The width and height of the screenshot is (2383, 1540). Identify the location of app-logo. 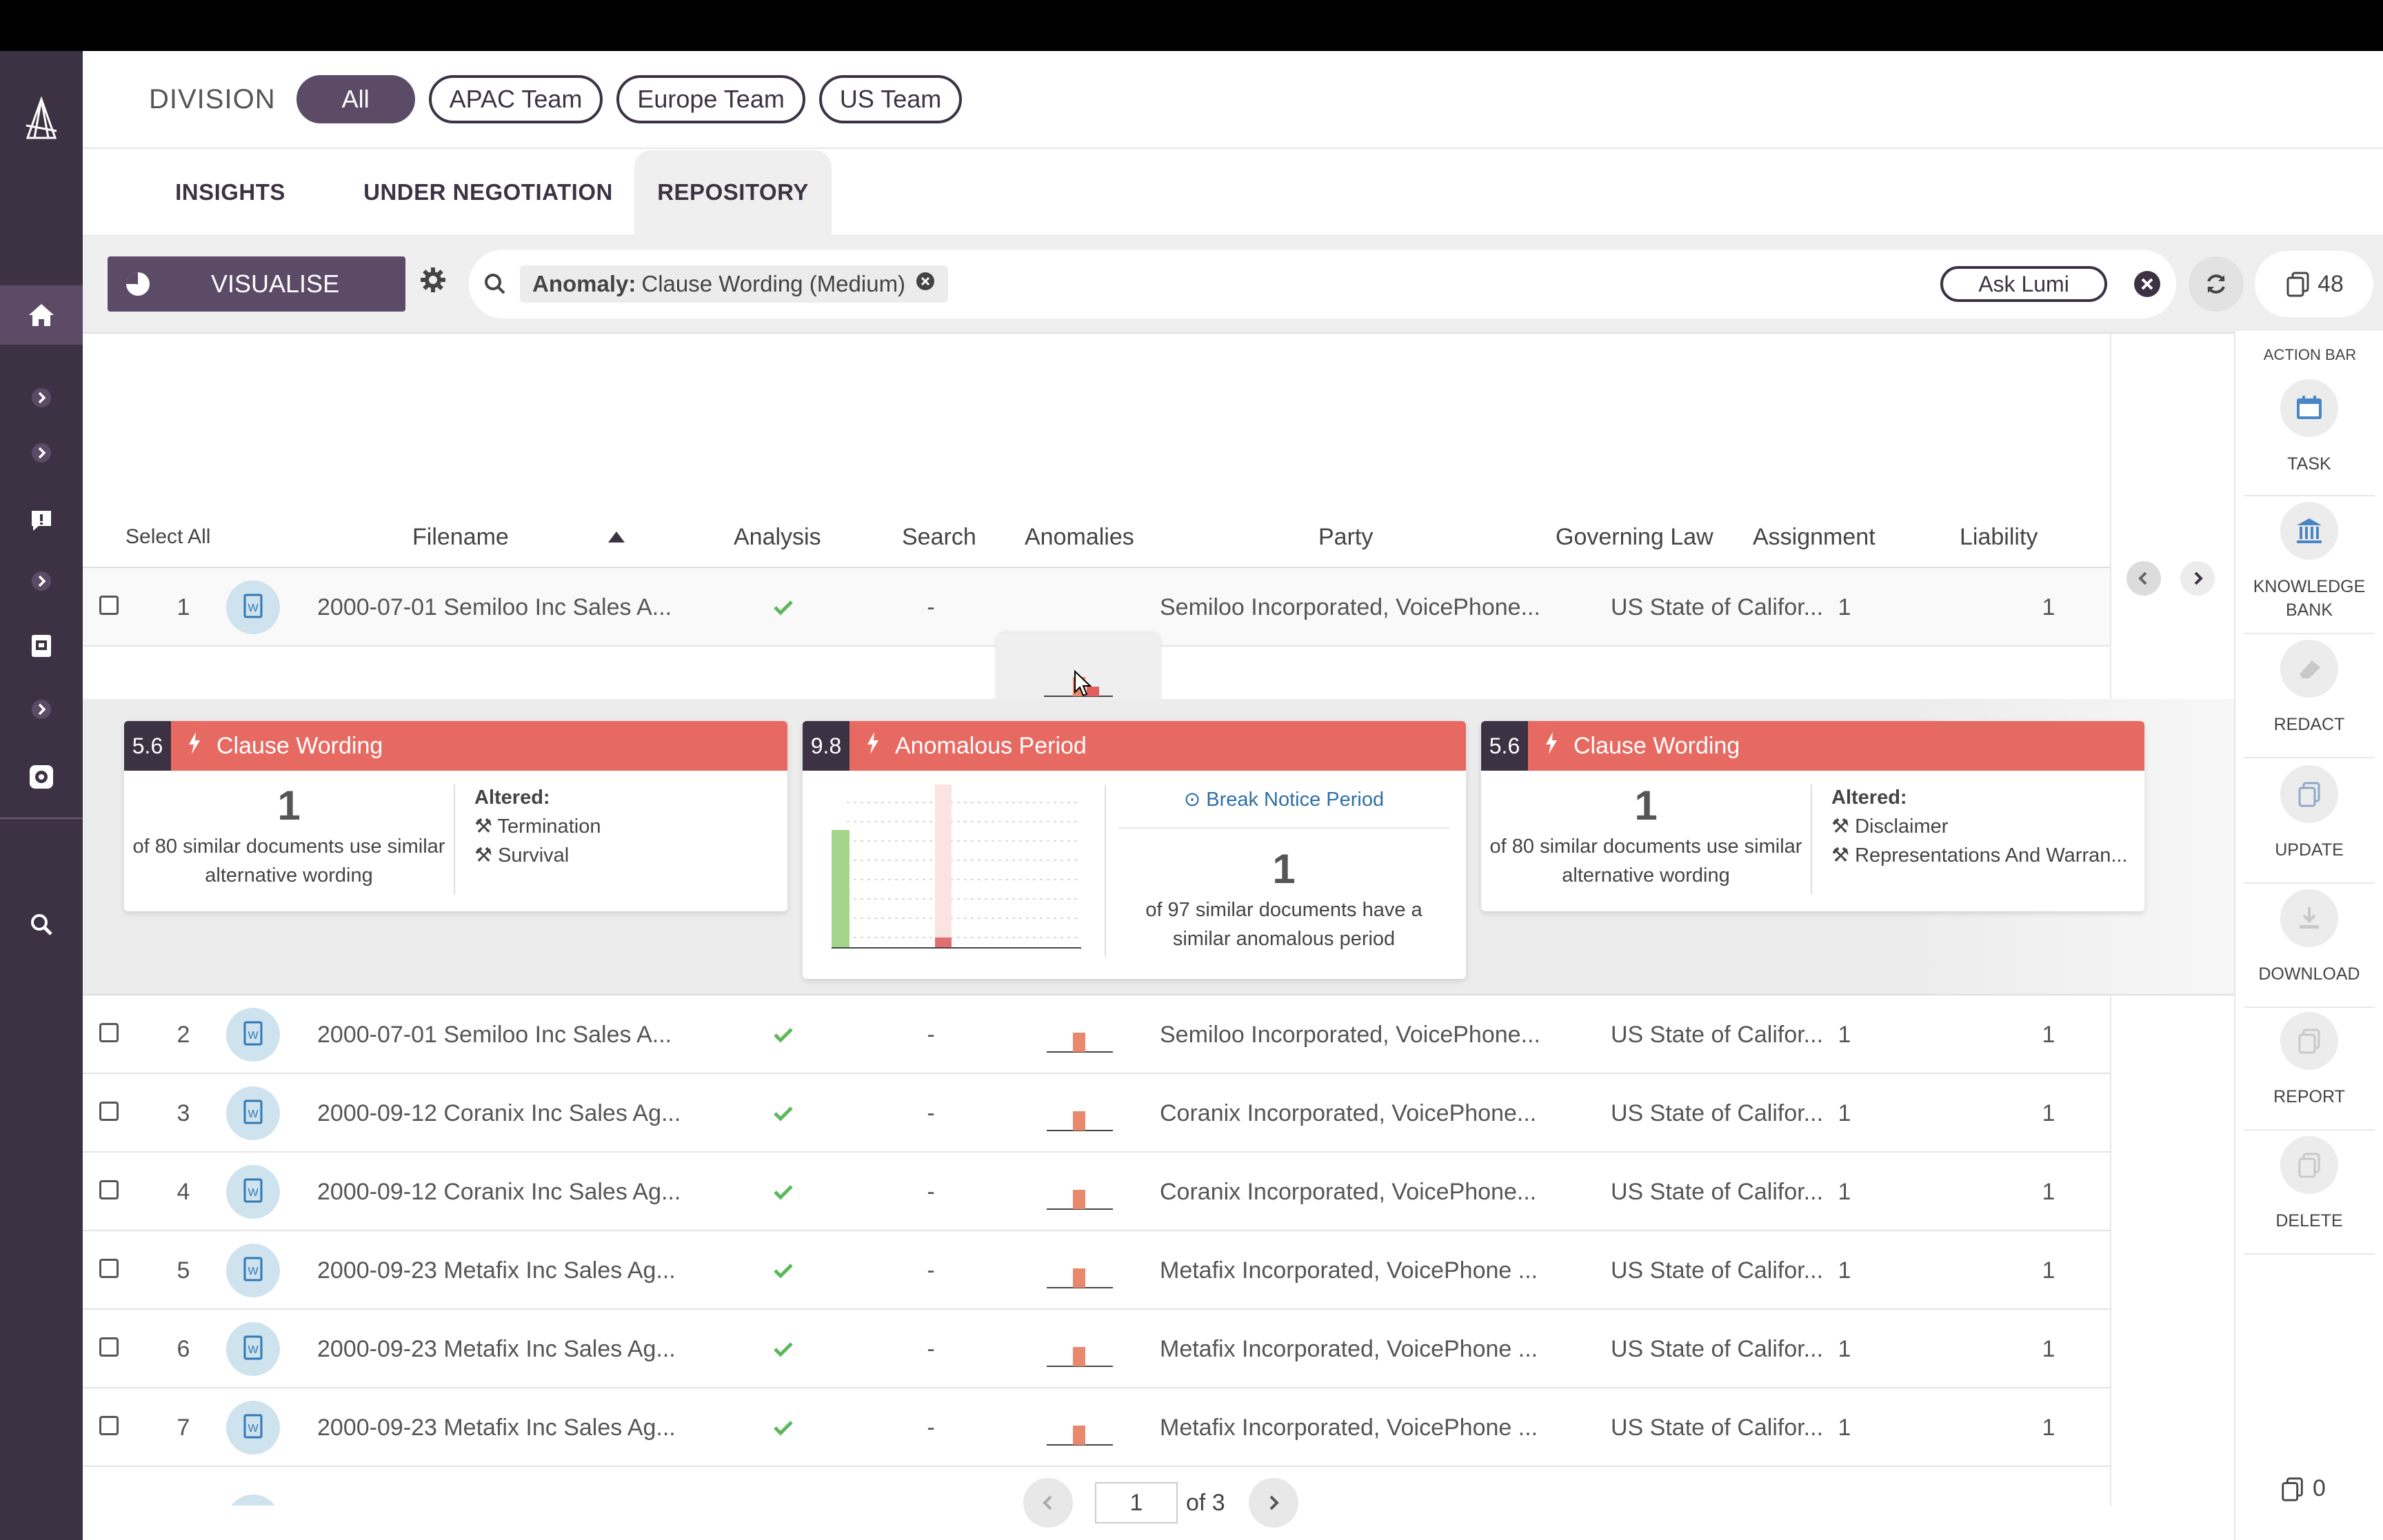
(41, 119).